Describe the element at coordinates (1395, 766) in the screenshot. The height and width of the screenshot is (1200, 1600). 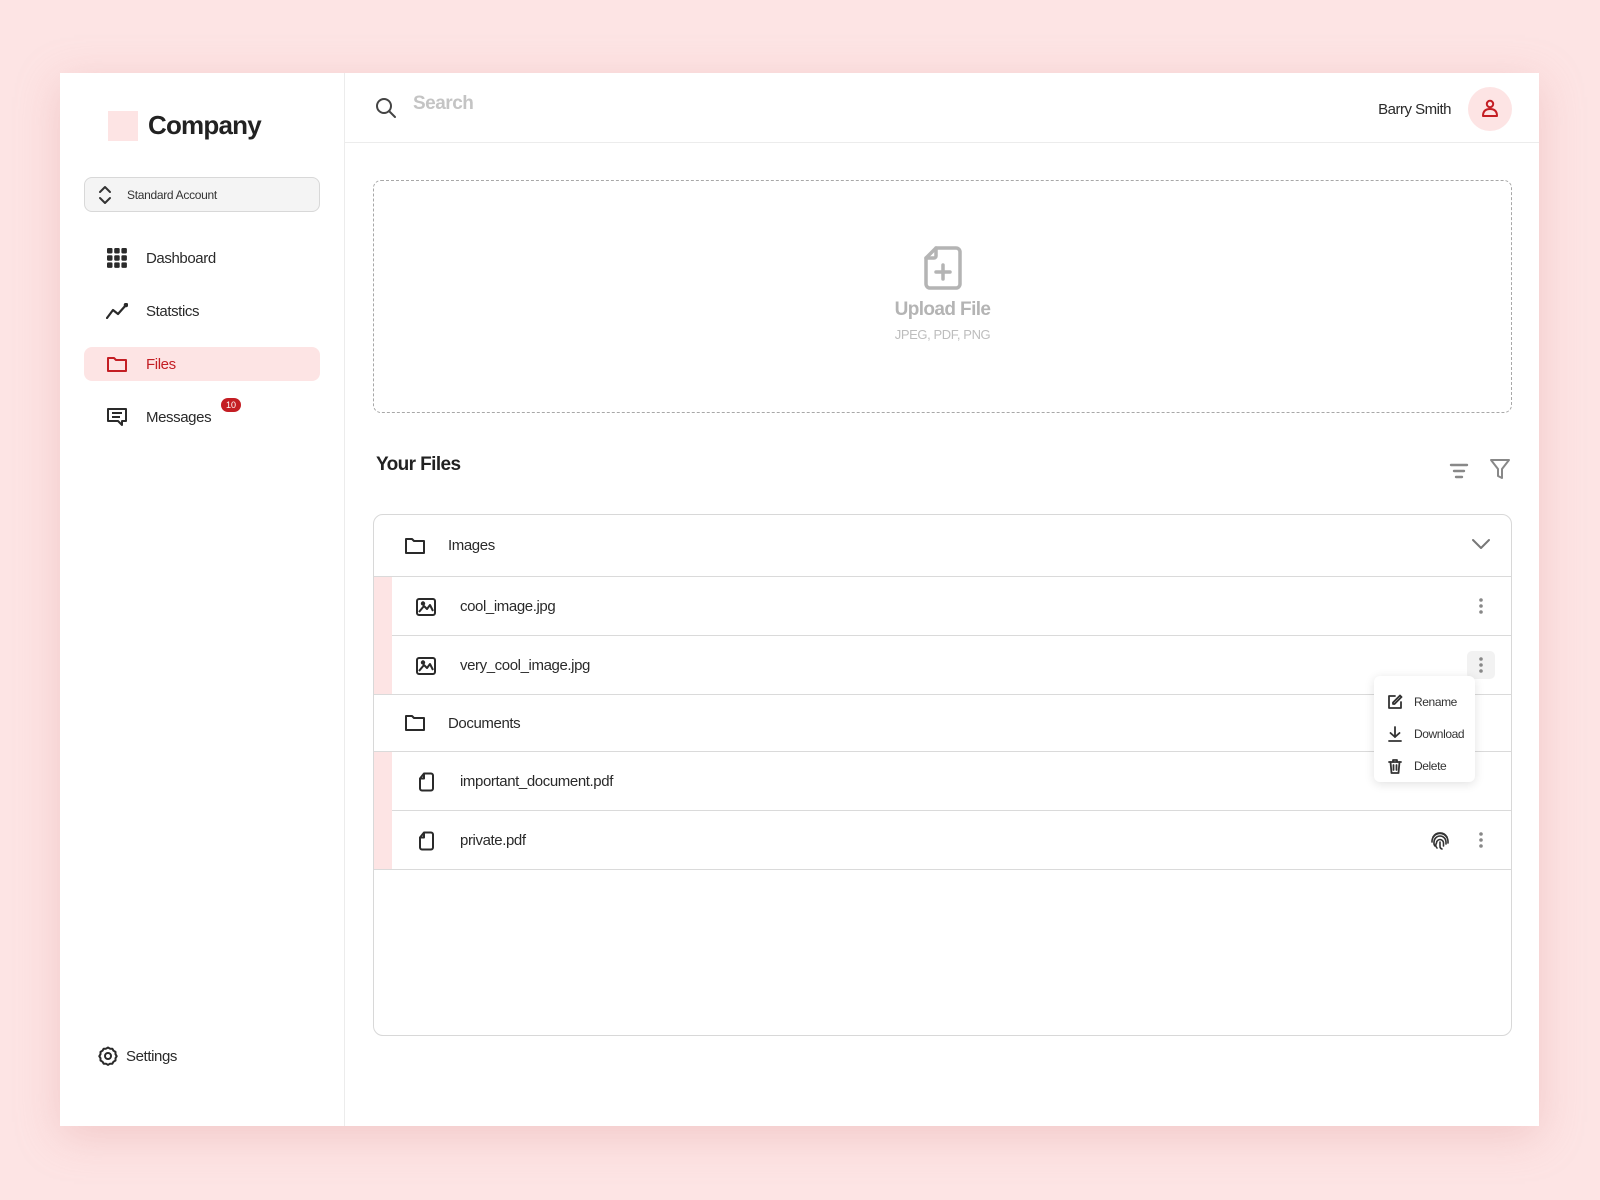
I see `trash-icon` at that location.